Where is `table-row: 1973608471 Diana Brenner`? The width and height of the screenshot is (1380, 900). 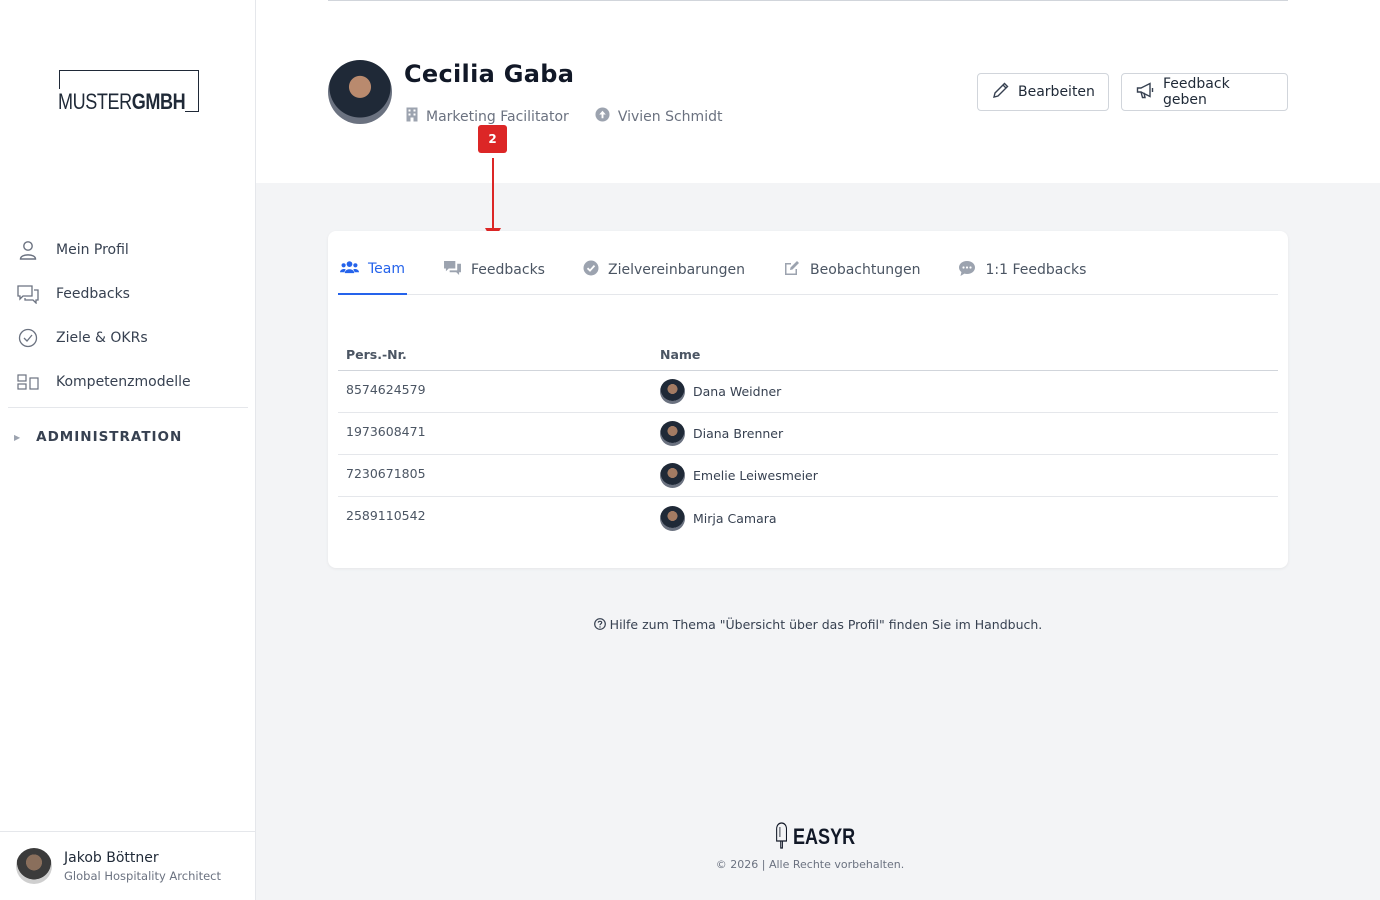 table-row: 1973608471 Diana Brenner is located at coordinates (808, 434).